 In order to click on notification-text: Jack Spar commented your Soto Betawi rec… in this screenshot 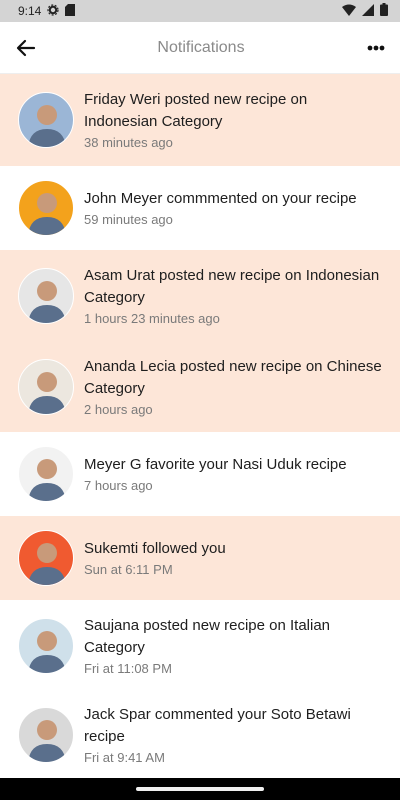, I will do `click(233, 735)`.